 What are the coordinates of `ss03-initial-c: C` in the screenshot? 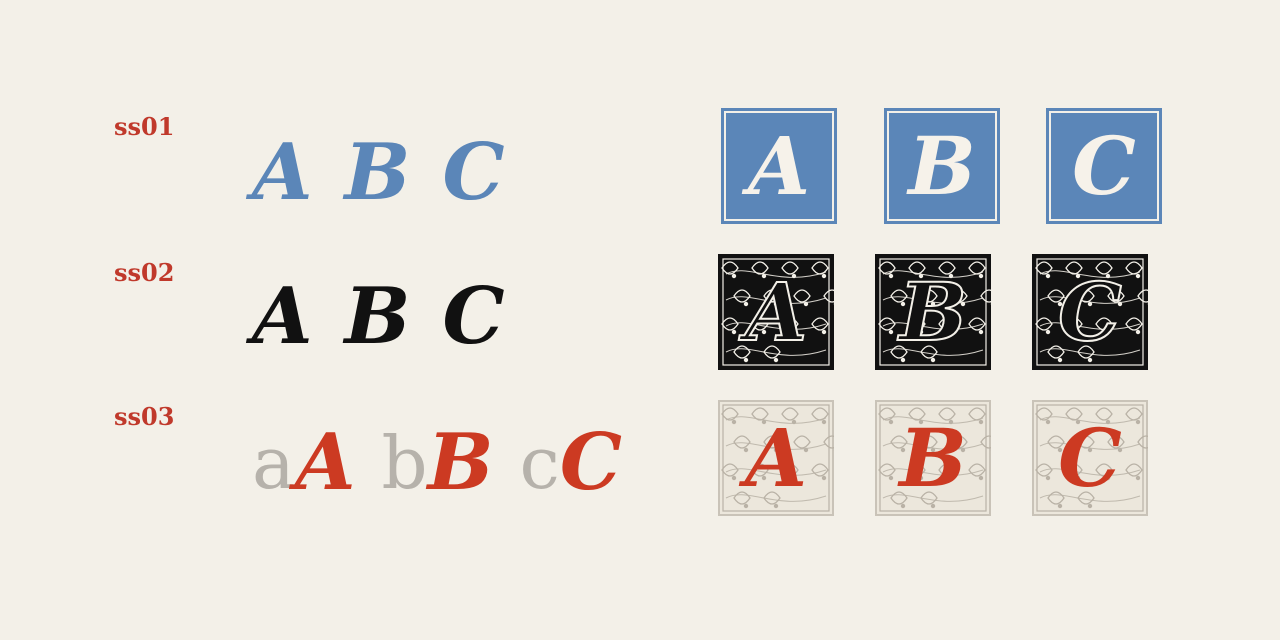 It's located at (1090, 458).